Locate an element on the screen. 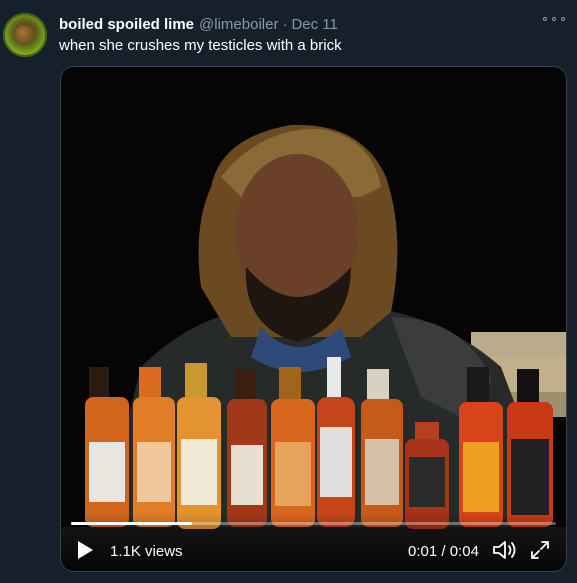 The height and width of the screenshot is (583, 577). view-count: 1.1K views is located at coordinates (146, 551).